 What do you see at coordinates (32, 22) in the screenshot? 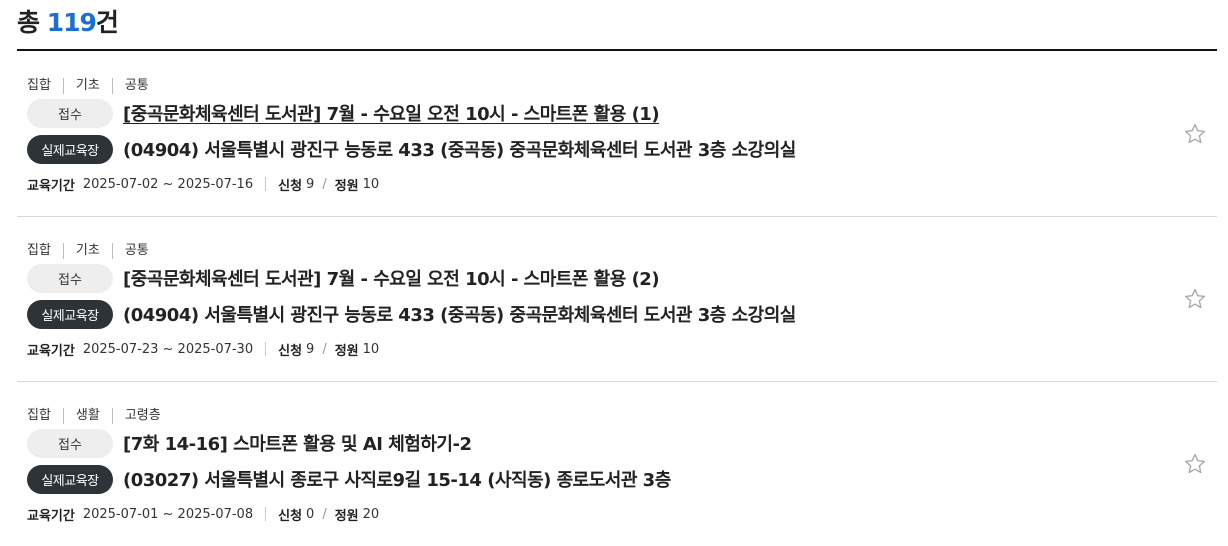
I see `total-prefix: 총` at bounding box center [32, 22].